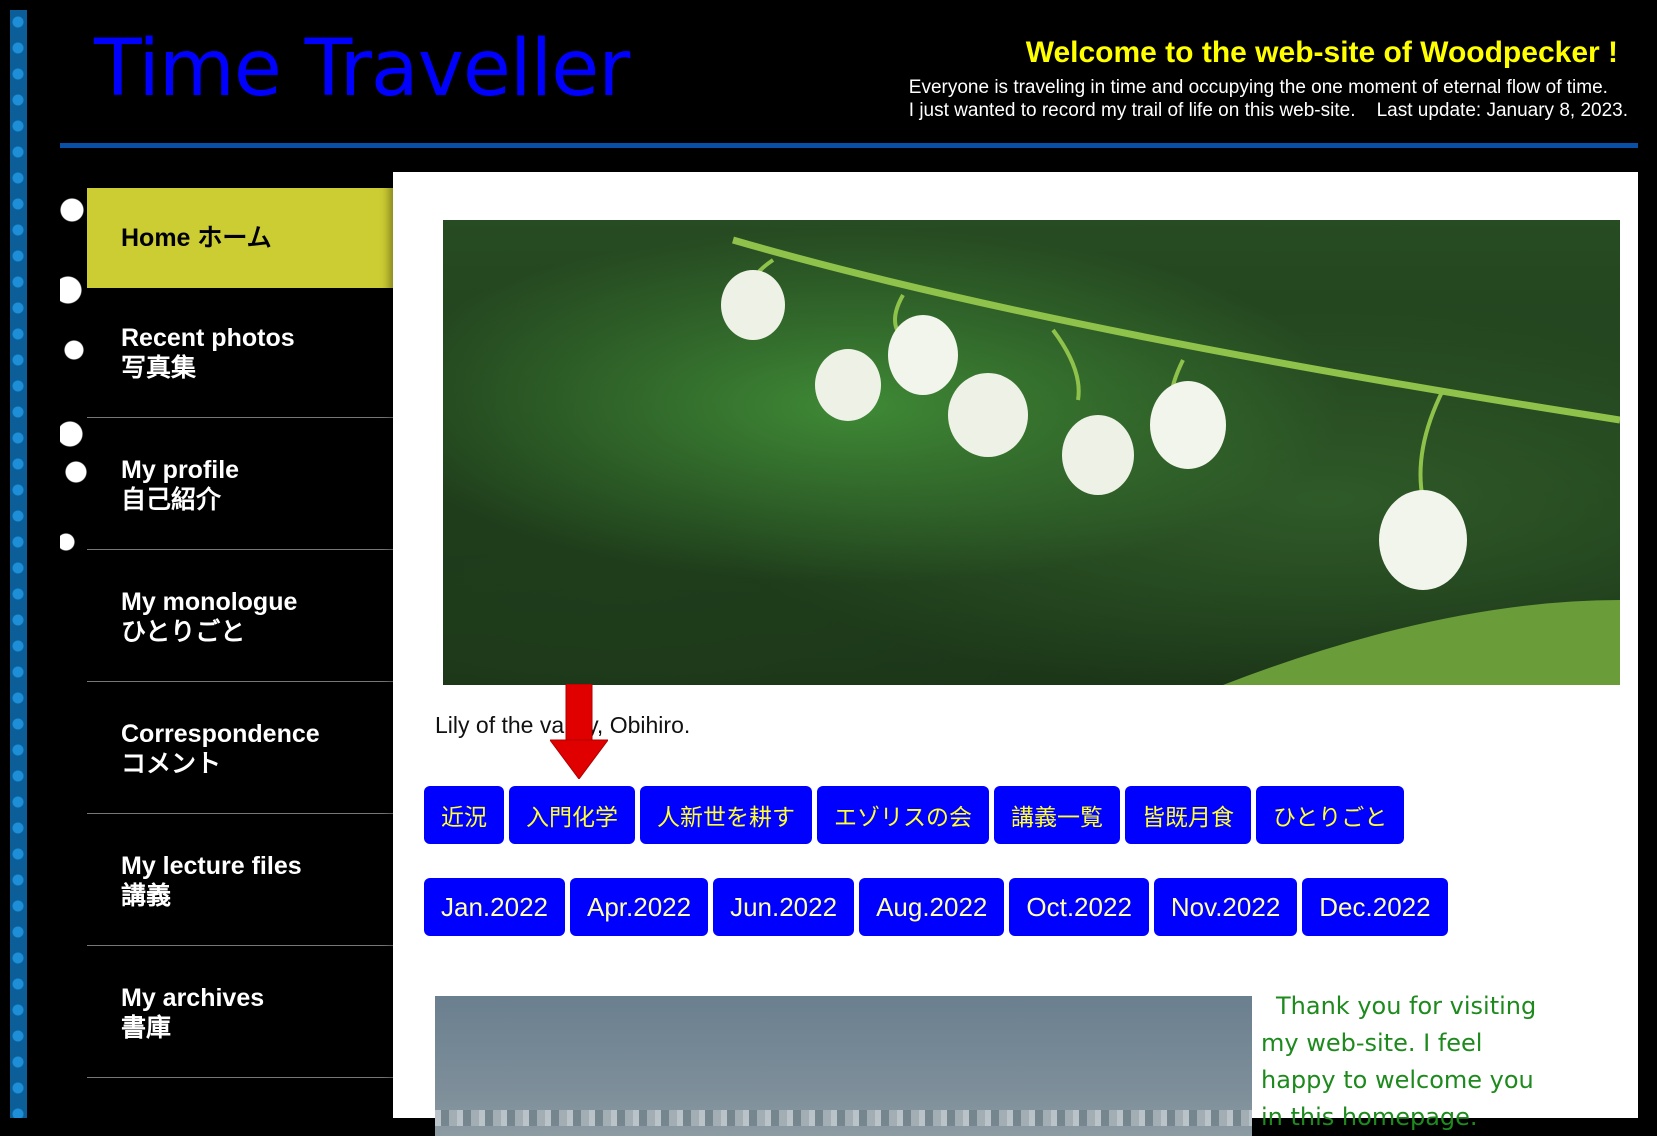 The image size is (1657, 1136). Describe the element at coordinates (639, 907) in the screenshot. I see `month-button: Apr.2022` at that location.